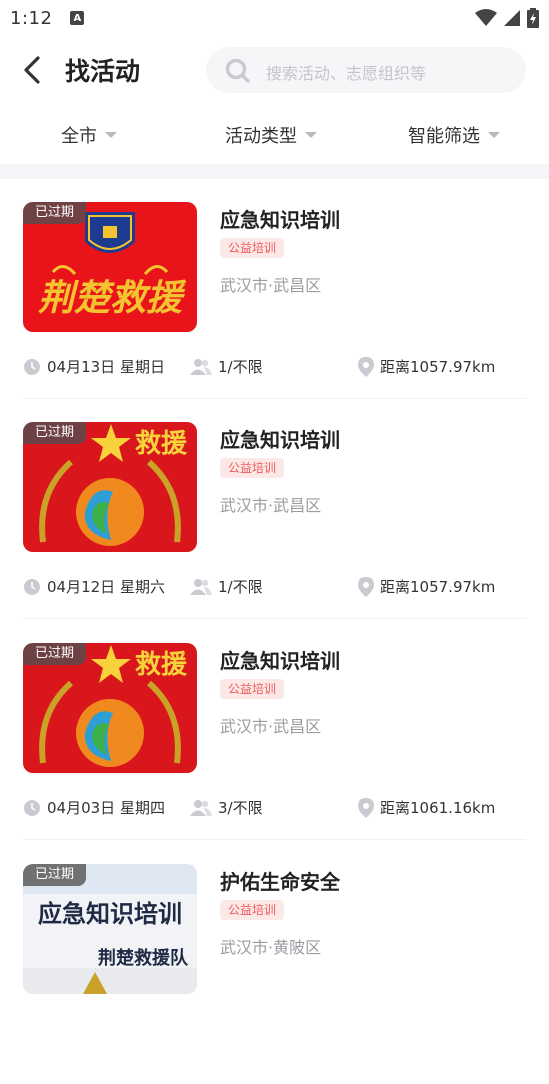 The width and height of the screenshot is (549, 1084). What do you see at coordinates (486, 17) in the screenshot?
I see `wifi-icon` at bounding box center [486, 17].